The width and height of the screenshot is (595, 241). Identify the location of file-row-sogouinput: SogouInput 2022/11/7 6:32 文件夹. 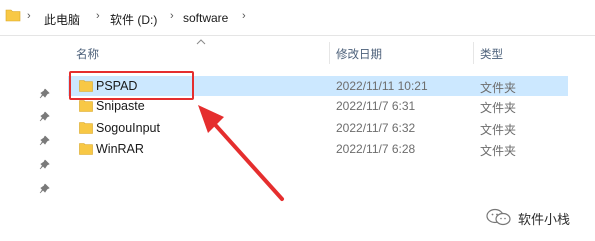
(318, 128).